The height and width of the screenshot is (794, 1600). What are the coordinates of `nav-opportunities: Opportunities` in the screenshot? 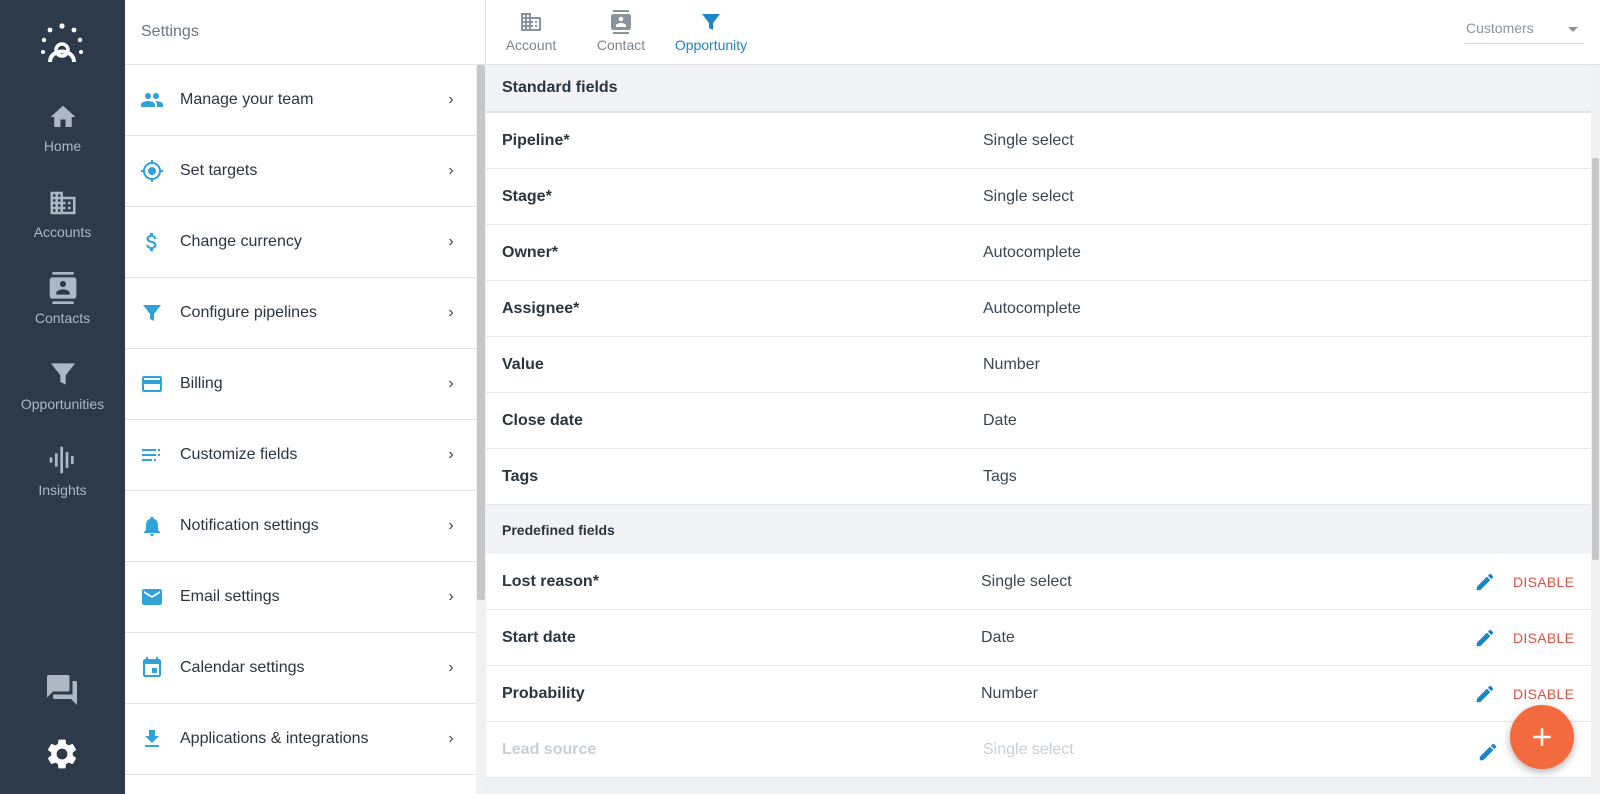 It's located at (62, 398).